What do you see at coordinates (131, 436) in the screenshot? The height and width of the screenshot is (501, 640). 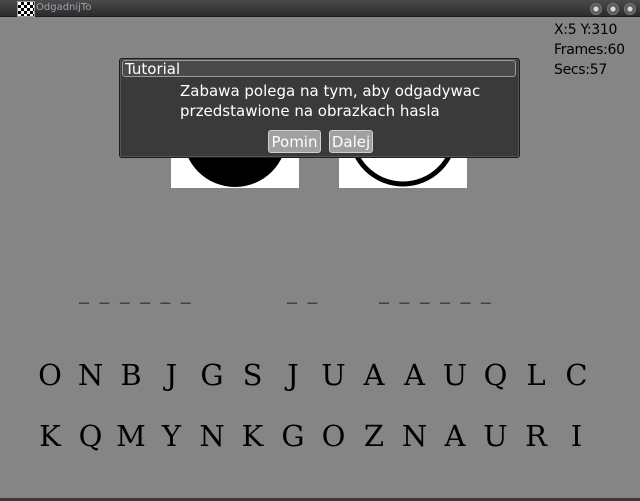 I see `letter-tile: M` at bounding box center [131, 436].